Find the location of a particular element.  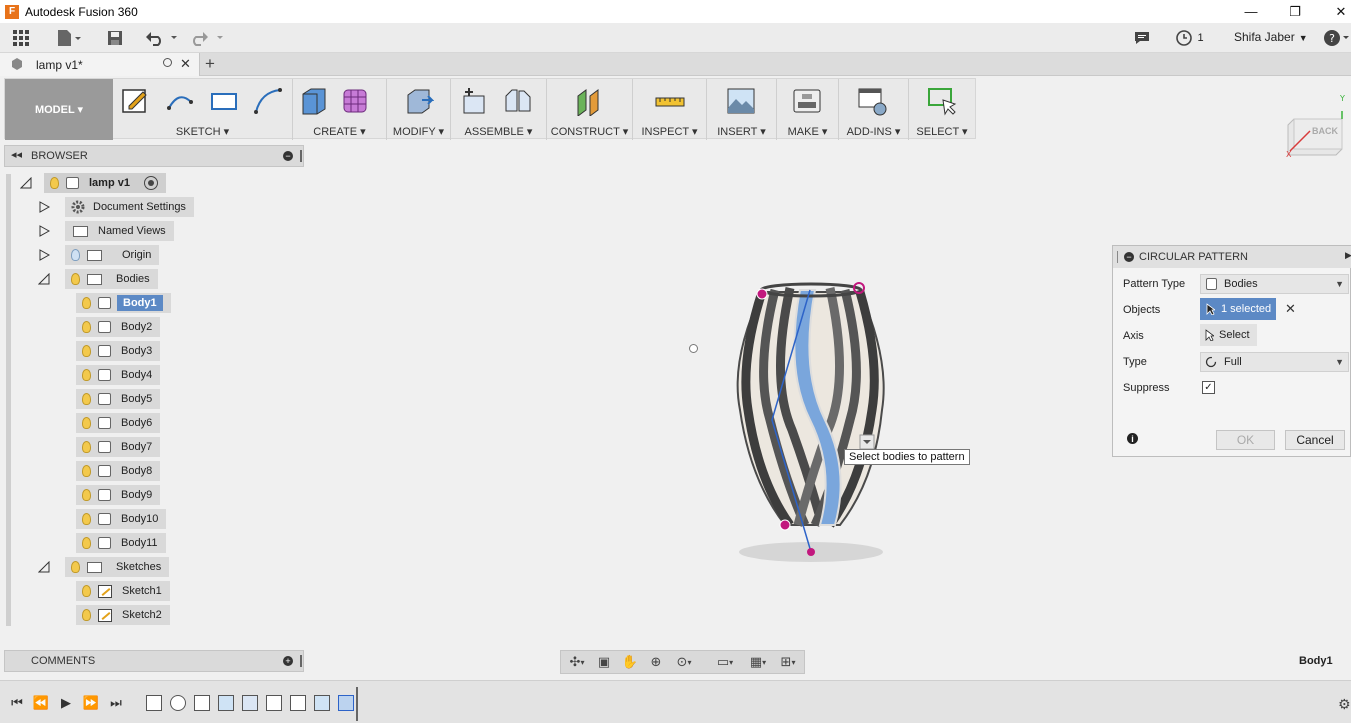

tree-body-item: Body6 is located at coordinates (118, 423).